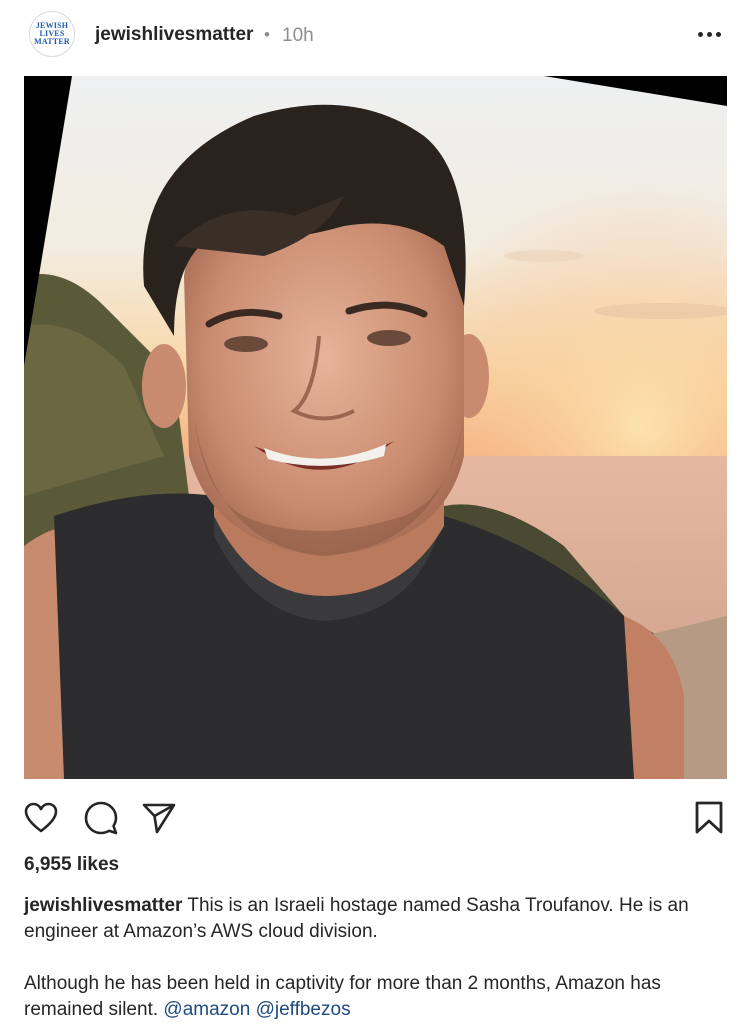 This screenshot has width=741, height=1032. I want to click on avatar: JEWISH LIVES MATTER, so click(52, 34).